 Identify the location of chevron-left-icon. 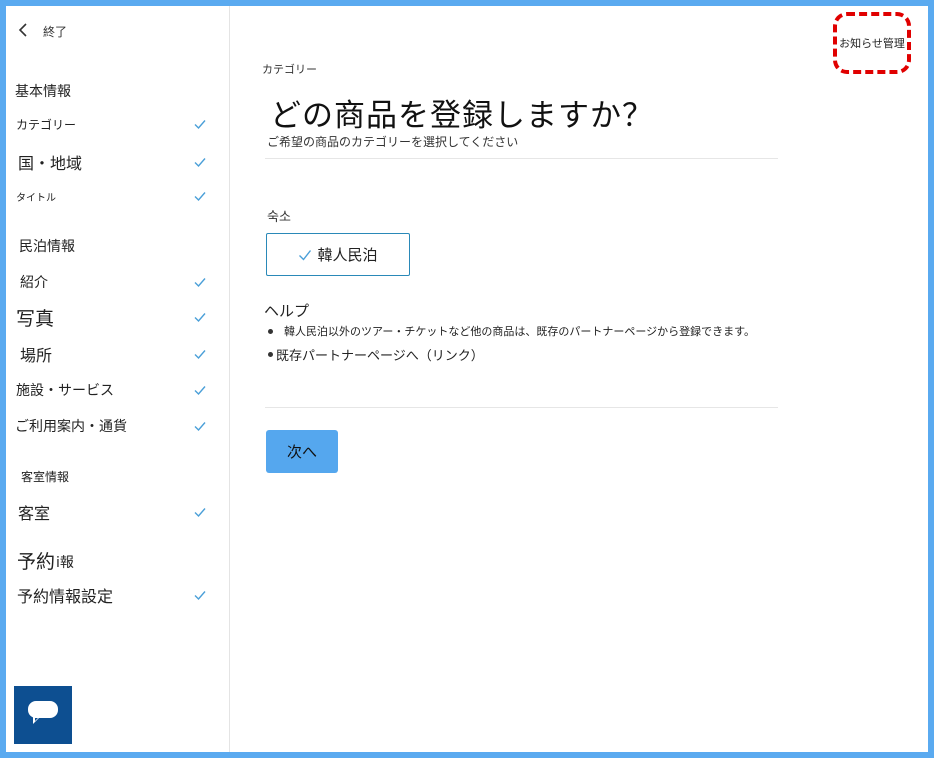
(27, 31).